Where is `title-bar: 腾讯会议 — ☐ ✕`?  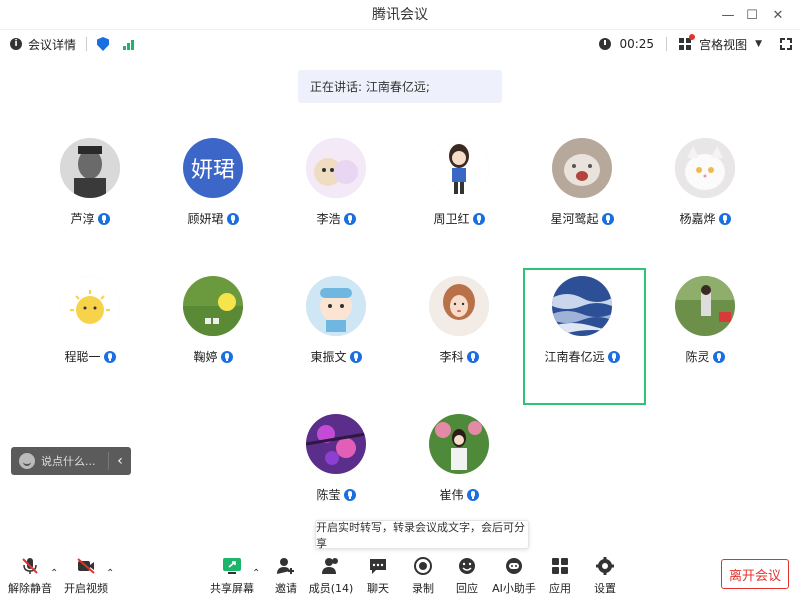
title-bar: 腾讯会议 — ☐ ✕ is located at coordinates (400, 15).